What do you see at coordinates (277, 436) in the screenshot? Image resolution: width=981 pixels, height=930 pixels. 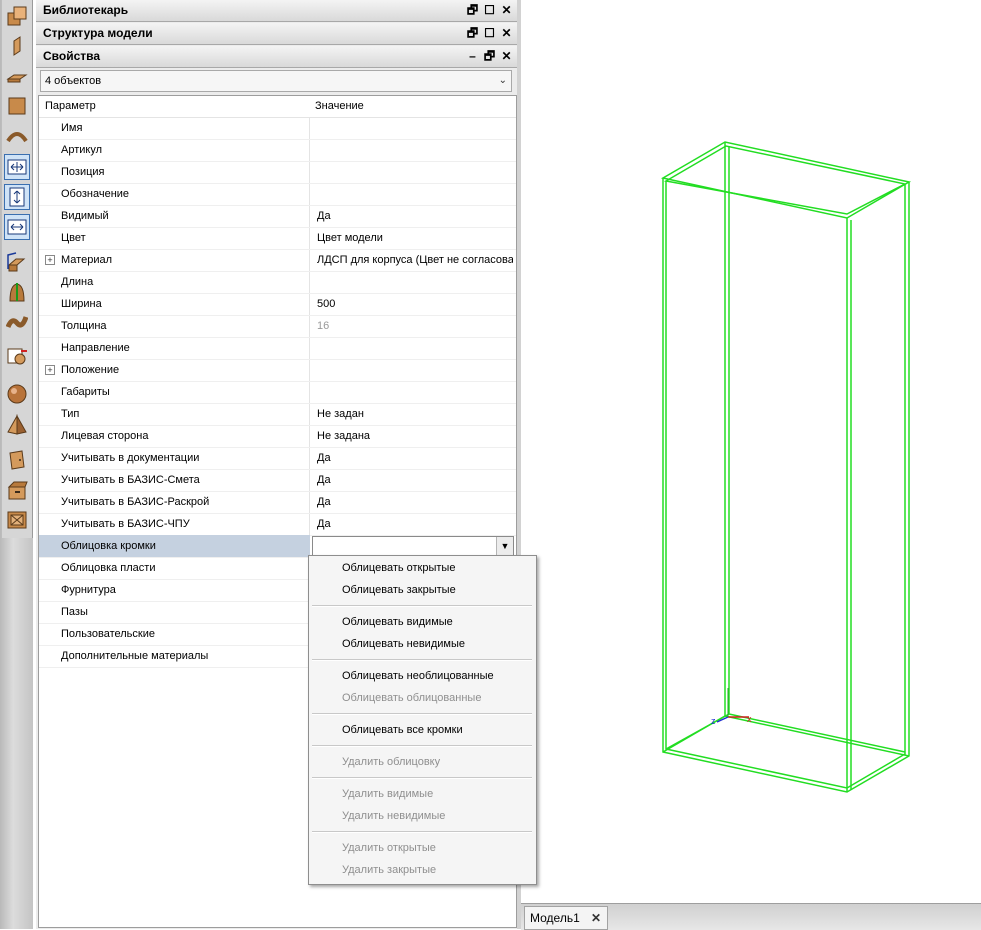 I see `property-row: Лицевая сторона Не задана` at bounding box center [277, 436].